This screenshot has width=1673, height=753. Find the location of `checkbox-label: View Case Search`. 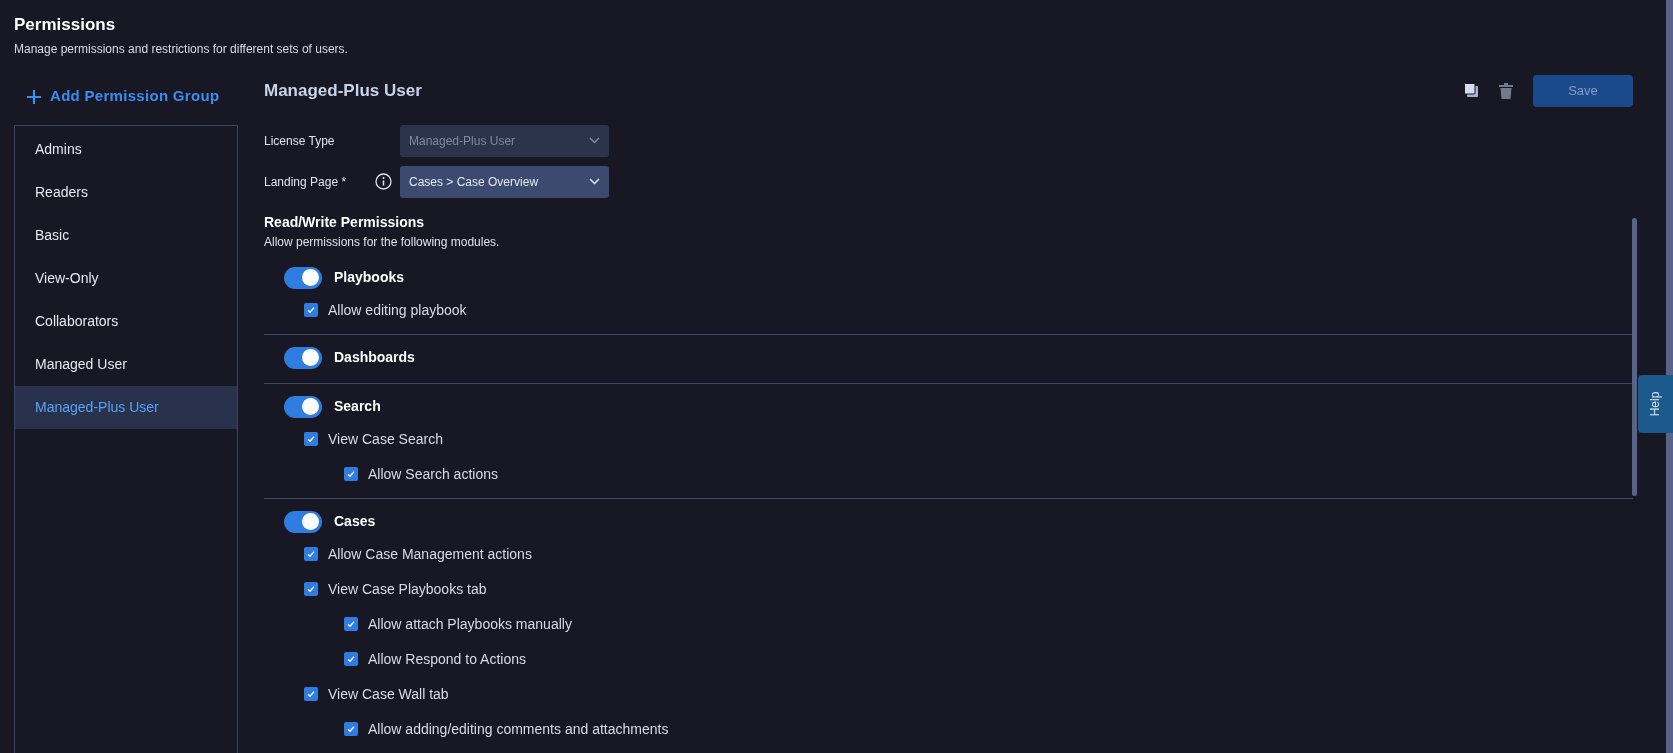

checkbox-label: View Case Search is located at coordinates (385, 439).